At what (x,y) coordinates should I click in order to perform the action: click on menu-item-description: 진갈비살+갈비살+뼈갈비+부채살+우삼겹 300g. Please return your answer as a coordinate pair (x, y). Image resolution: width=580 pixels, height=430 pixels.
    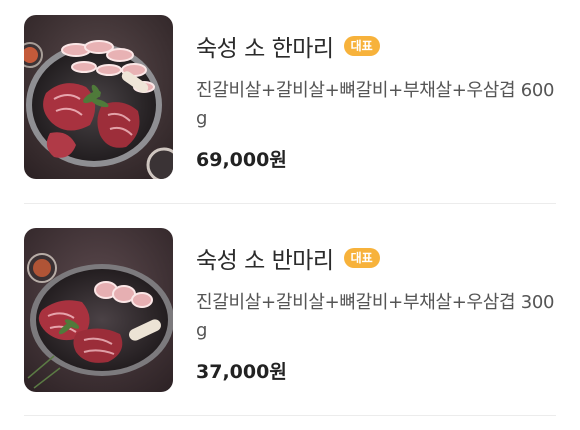
    Looking at the image, I should click on (375, 316).